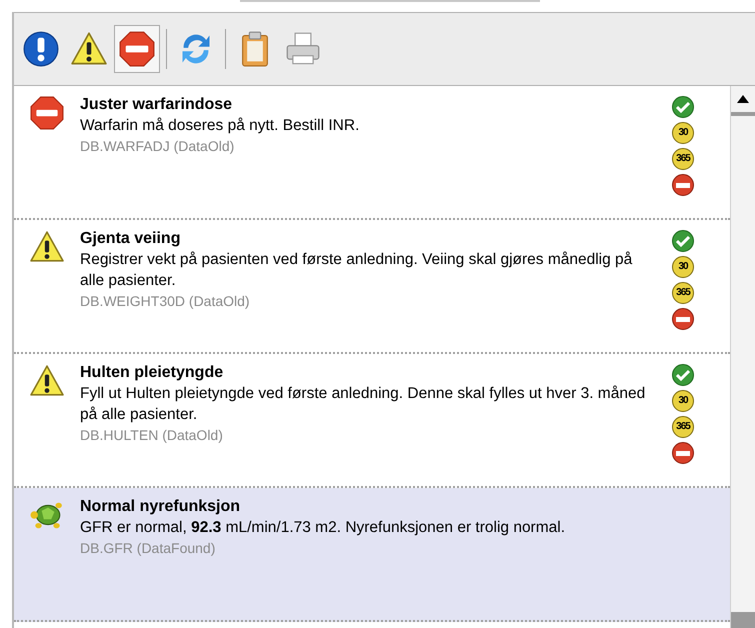 The width and height of the screenshot is (755, 628). What do you see at coordinates (363, 404) in the screenshot?
I see `alert-message: Fyll ut Hulten pleietyngde ved første anledning. Denne skal fylles ut hver 3. måned på alle pasienter.` at bounding box center [363, 404].